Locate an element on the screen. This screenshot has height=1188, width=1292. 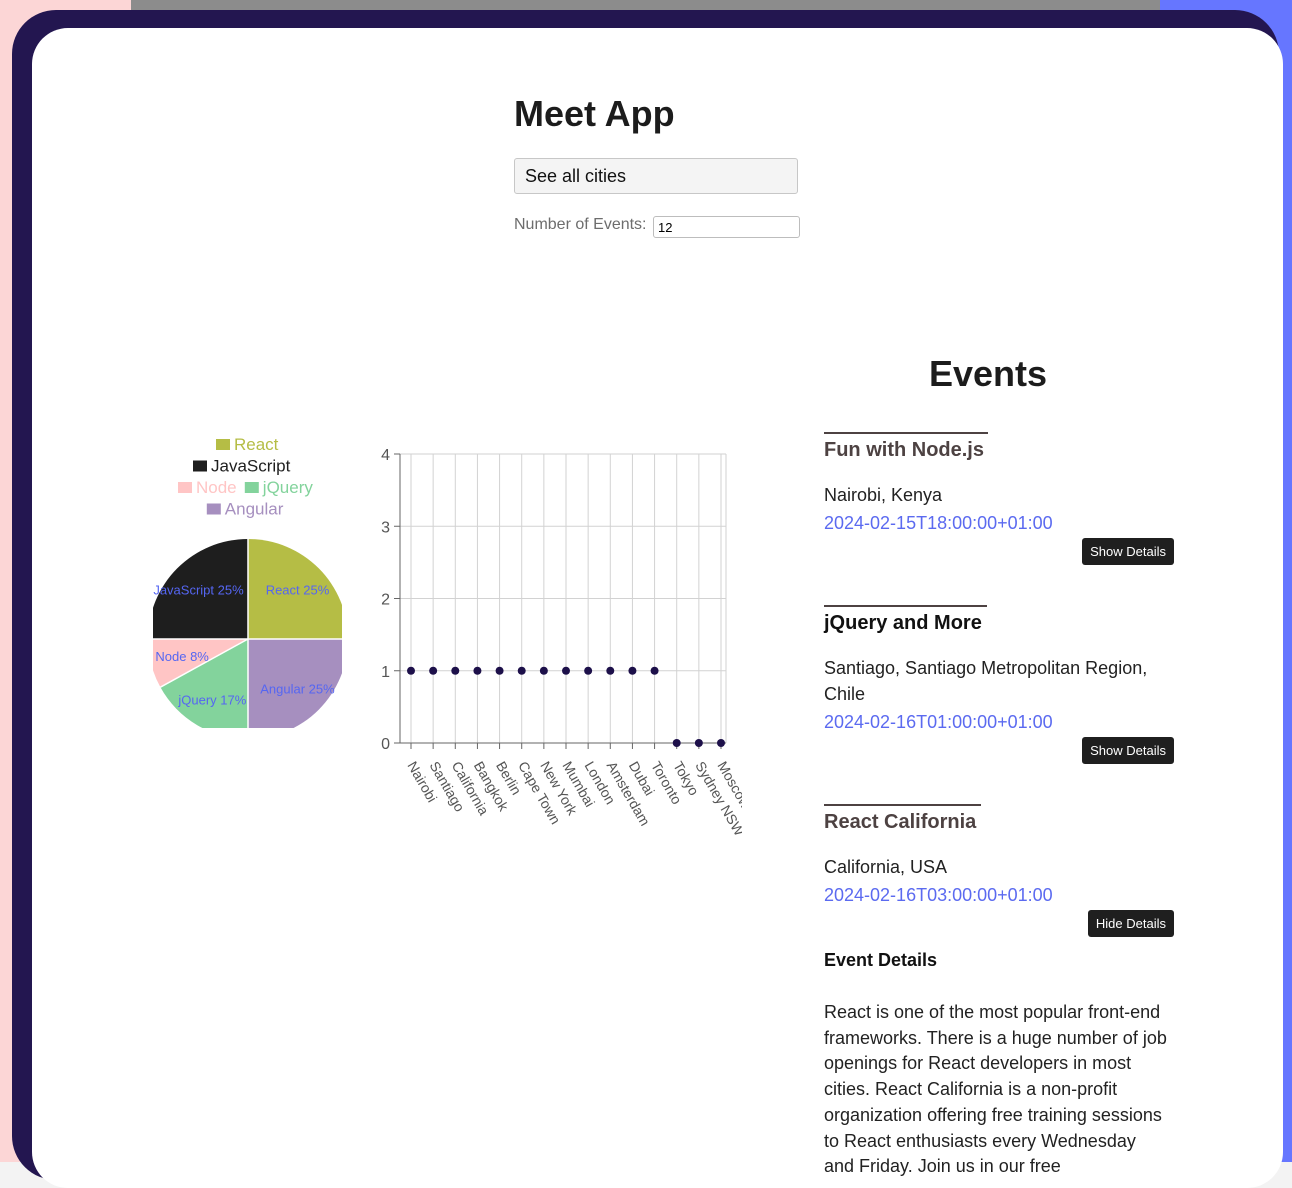
event-title: React California is located at coordinates (900, 822).